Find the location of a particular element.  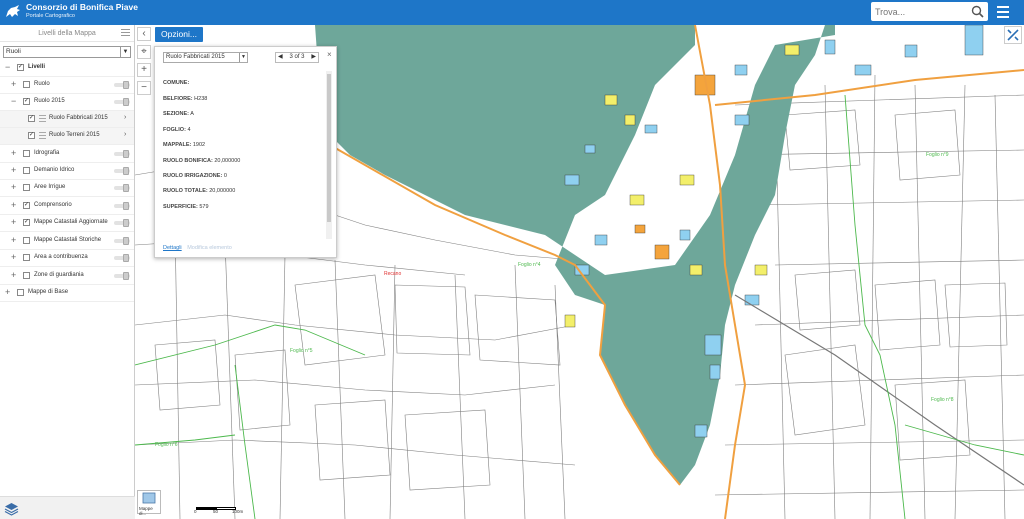

search-box is located at coordinates (929, 11).